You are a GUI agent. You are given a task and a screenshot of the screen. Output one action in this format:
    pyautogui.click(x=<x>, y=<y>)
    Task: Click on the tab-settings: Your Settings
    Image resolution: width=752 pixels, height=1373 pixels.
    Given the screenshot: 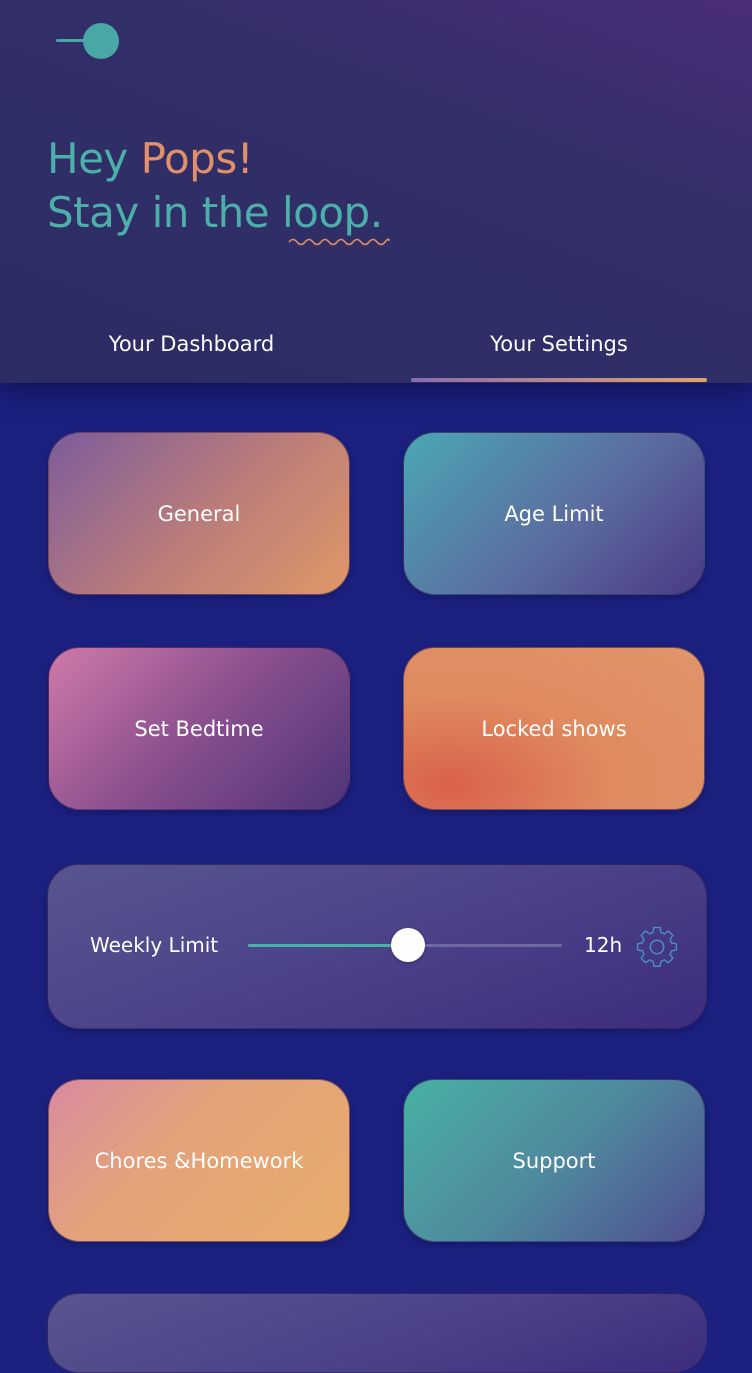 What is the action you would take?
    pyautogui.click(x=559, y=344)
    